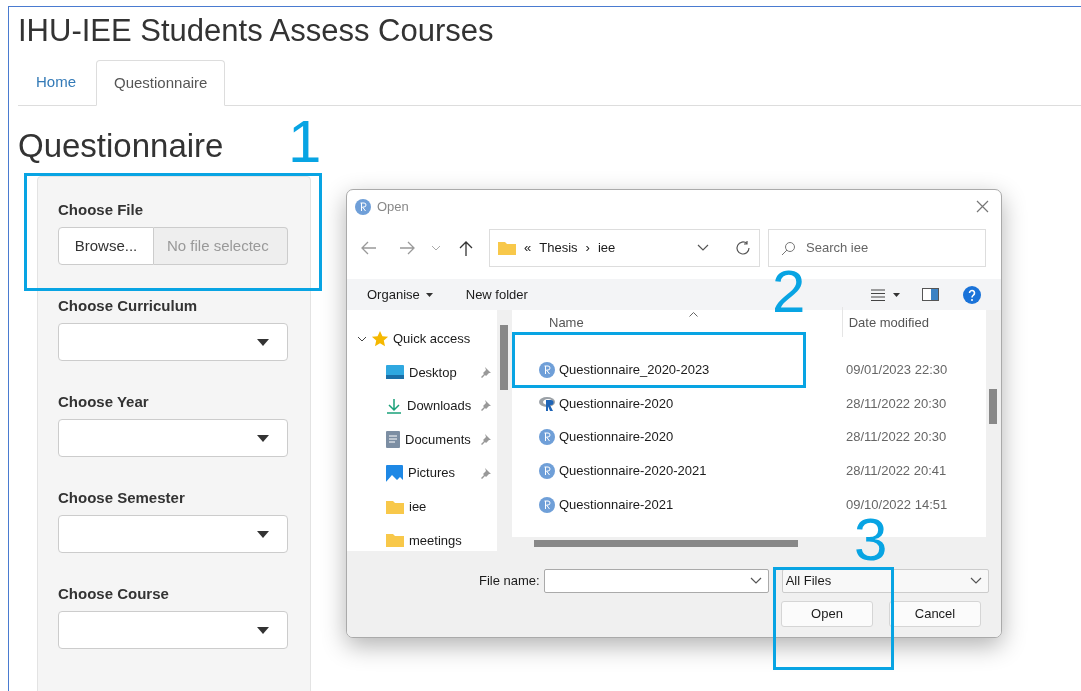  Describe the element at coordinates (982, 206) in the screenshot. I see `close-icon` at that location.